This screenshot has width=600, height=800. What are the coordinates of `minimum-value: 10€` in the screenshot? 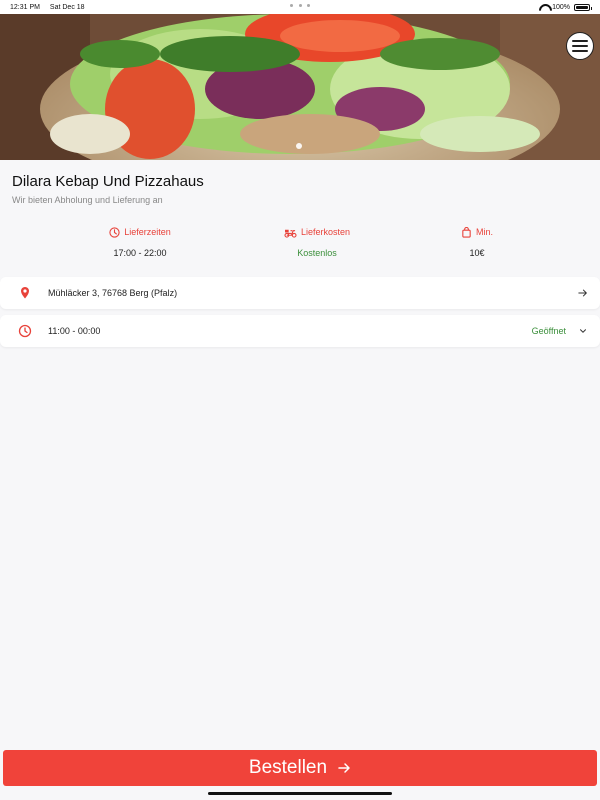 It's located at (477, 253).